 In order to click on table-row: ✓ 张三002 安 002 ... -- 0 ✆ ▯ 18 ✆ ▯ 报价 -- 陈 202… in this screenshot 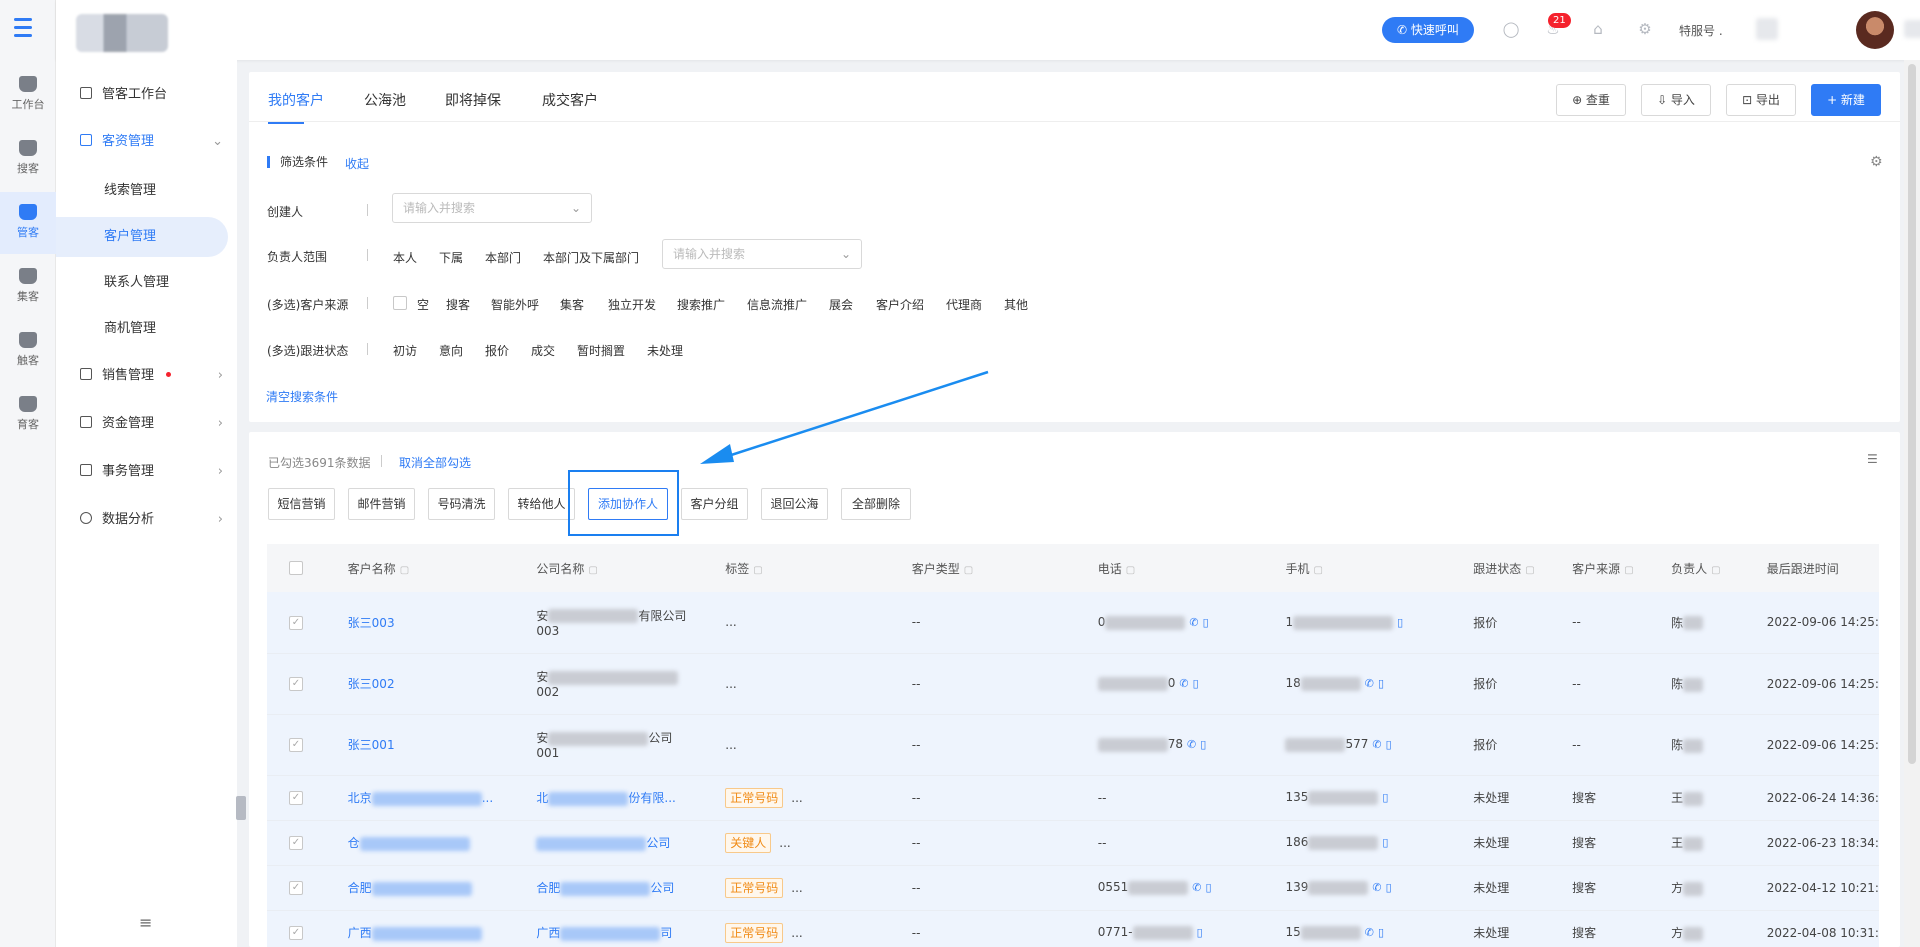, I will do `click(1073, 684)`.